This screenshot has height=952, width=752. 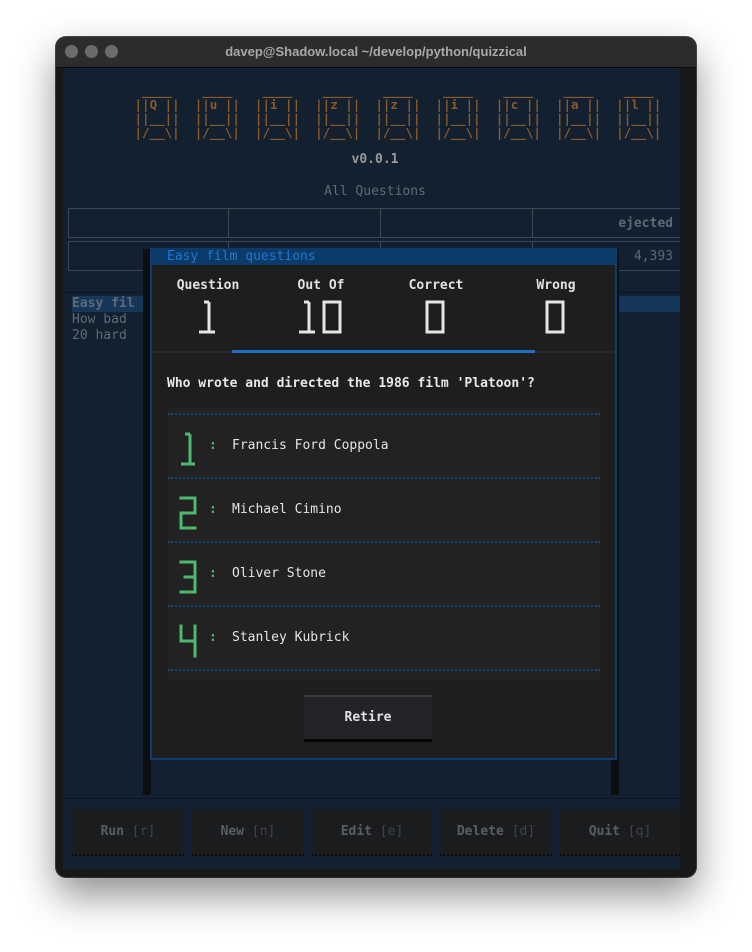 I want to click on run-button: Run [r], so click(x=128, y=832).